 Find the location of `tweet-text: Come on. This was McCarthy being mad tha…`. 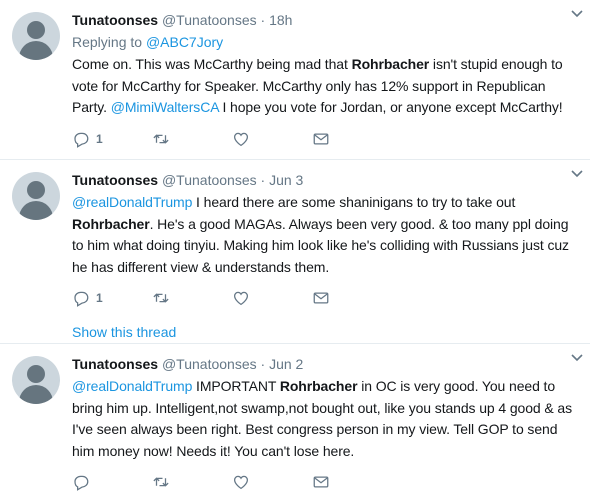

tweet-text: Come on. This was McCarthy being mad tha… is located at coordinates (325, 86).